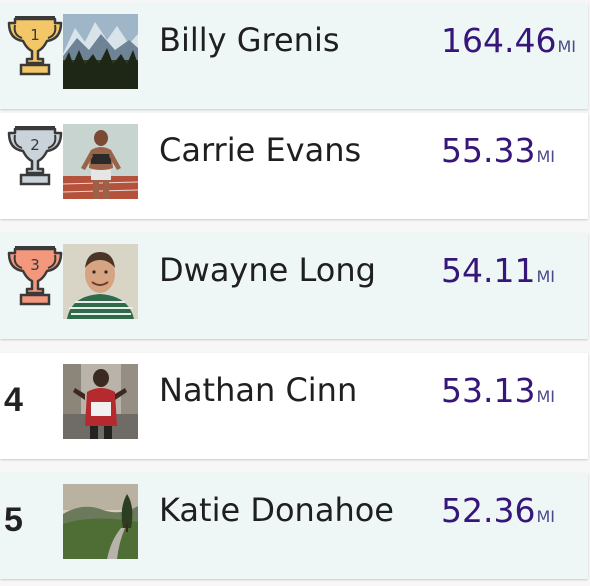 This screenshot has height=586, width=590. I want to click on distance-value: 164.46MI, so click(508, 40).